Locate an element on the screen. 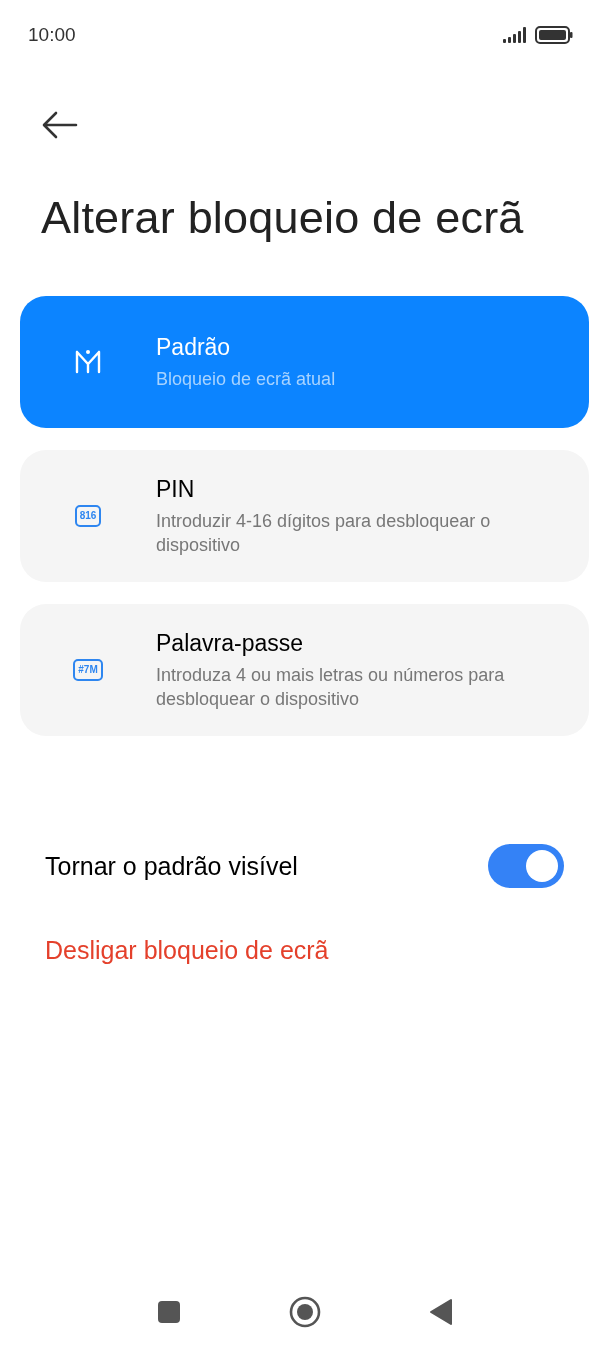 This screenshot has width=609, height=1354. toggle-label: Tornar o padrão visível is located at coordinates (171, 866).